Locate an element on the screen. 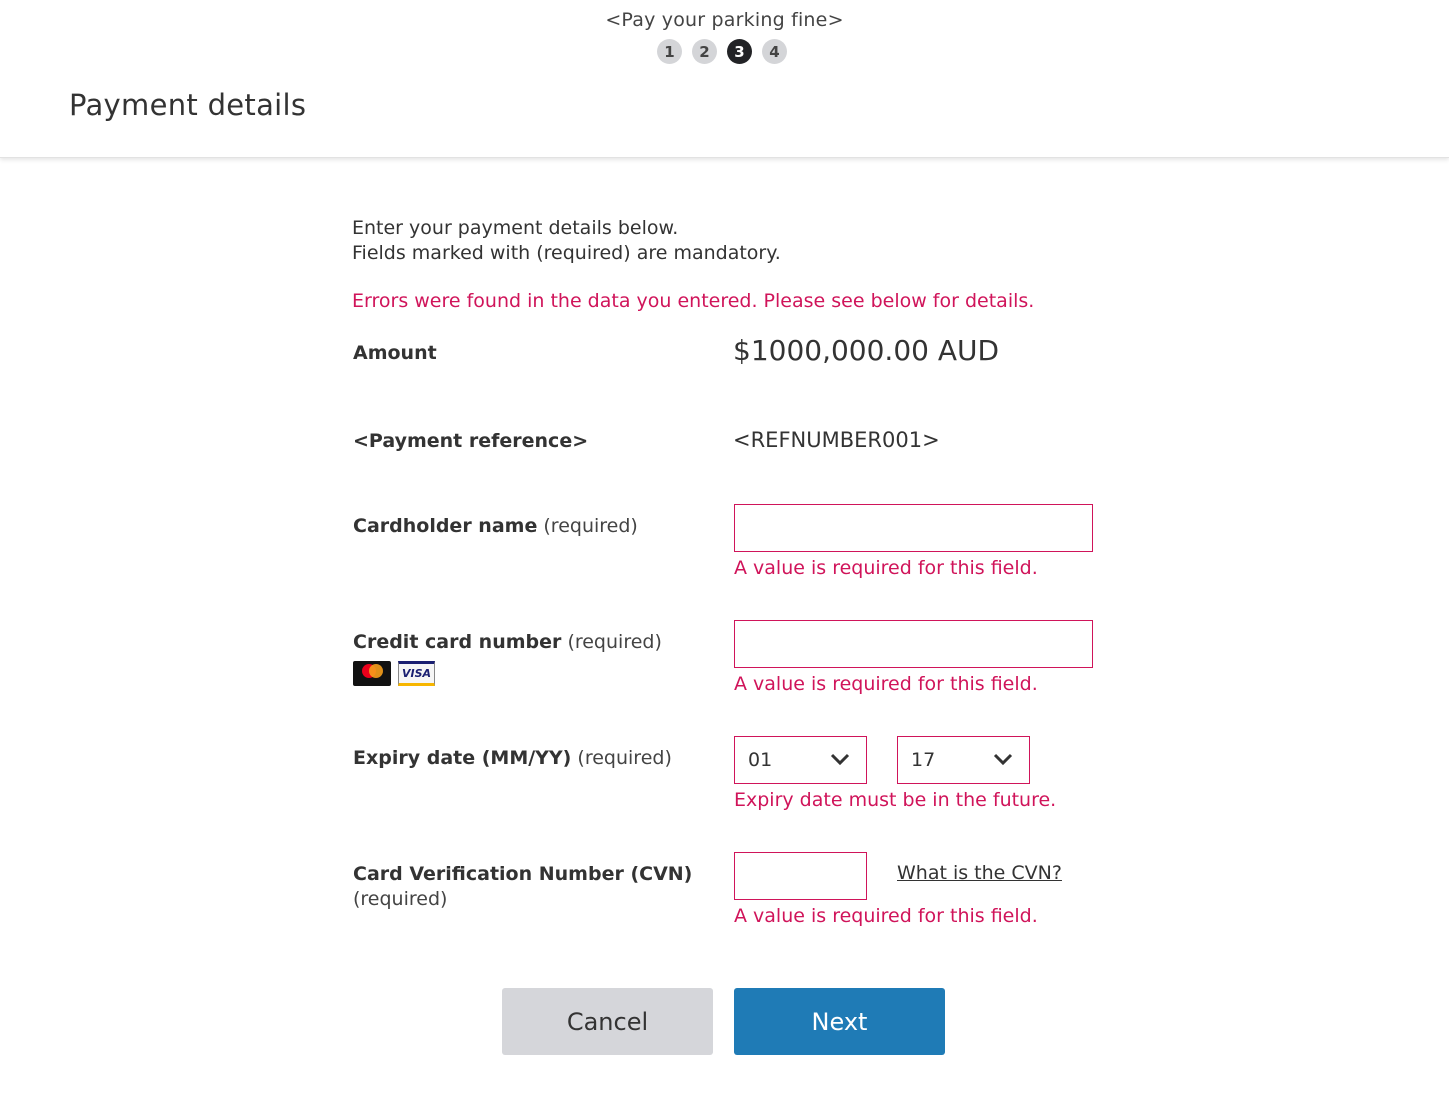 This screenshot has width=1449, height=1113. amount-value: $1000,000.00 AUD is located at coordinates (866, 350).